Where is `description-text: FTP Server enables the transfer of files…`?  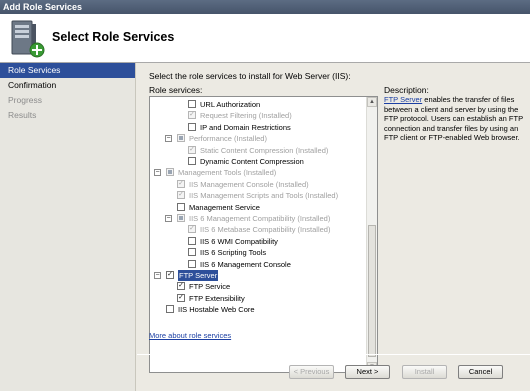 description-text: FTP Server enables the transfer of files… is located at coordinates (454, 119).